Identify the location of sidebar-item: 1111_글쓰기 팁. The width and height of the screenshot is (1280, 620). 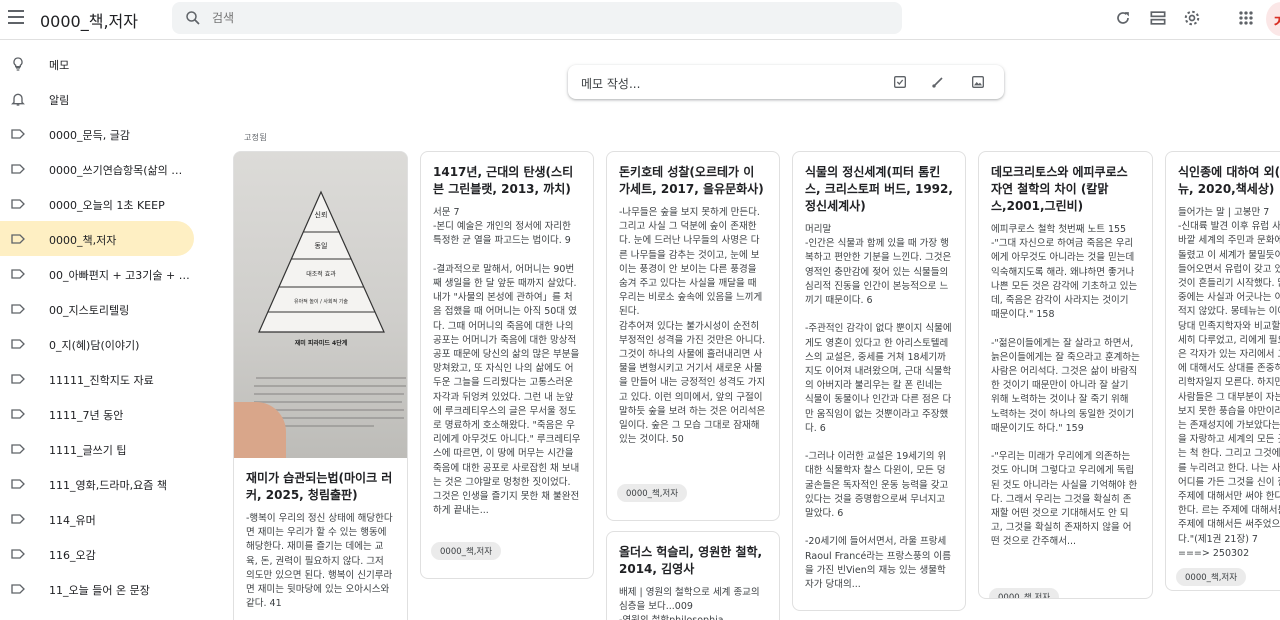
(97, 448).